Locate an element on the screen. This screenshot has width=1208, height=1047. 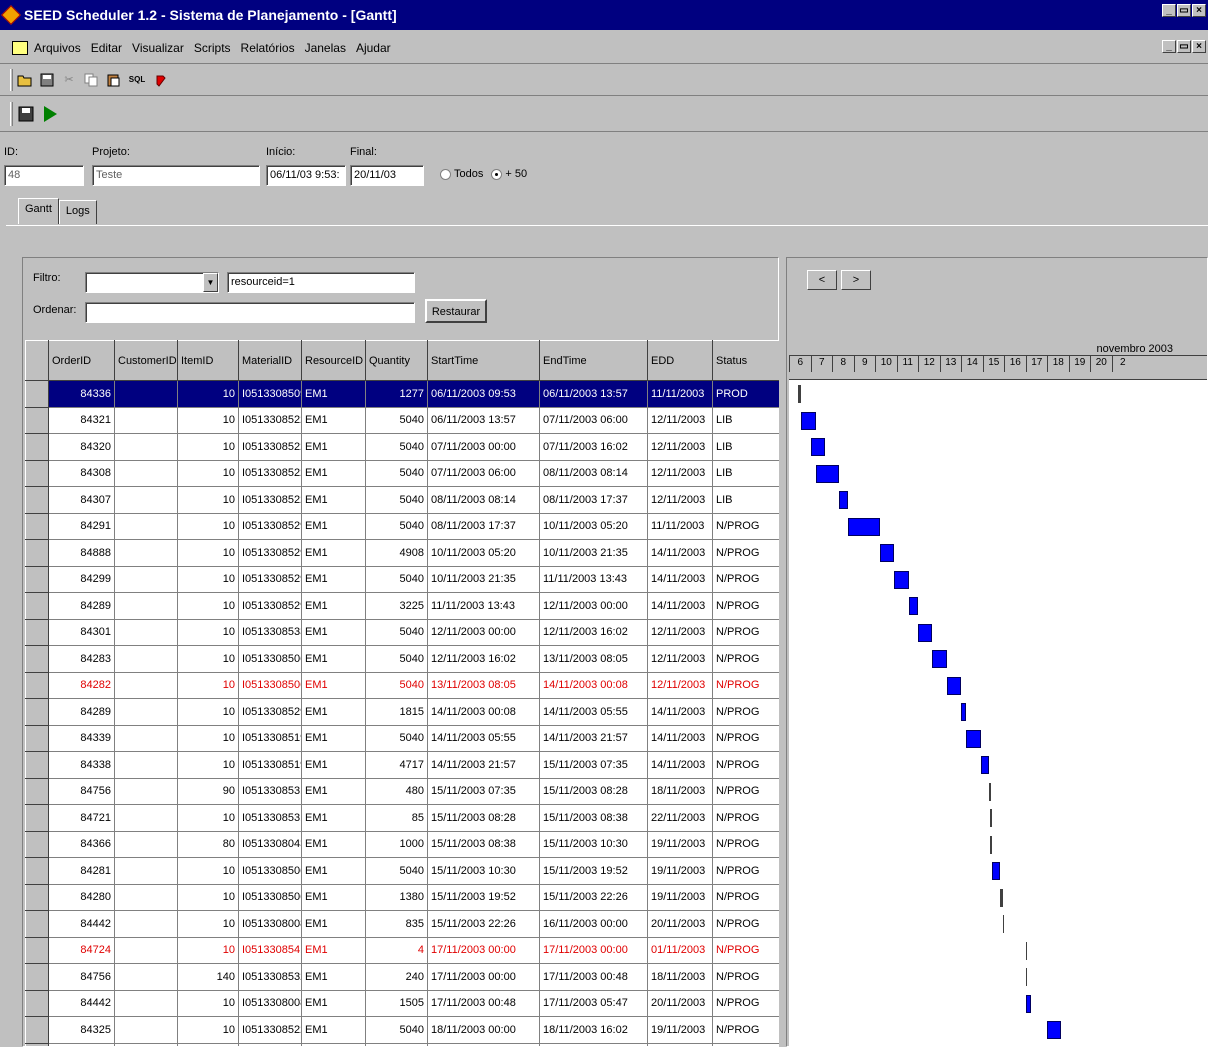
cell-edd: 01/11/2003 is located at coordinates (680, 950).